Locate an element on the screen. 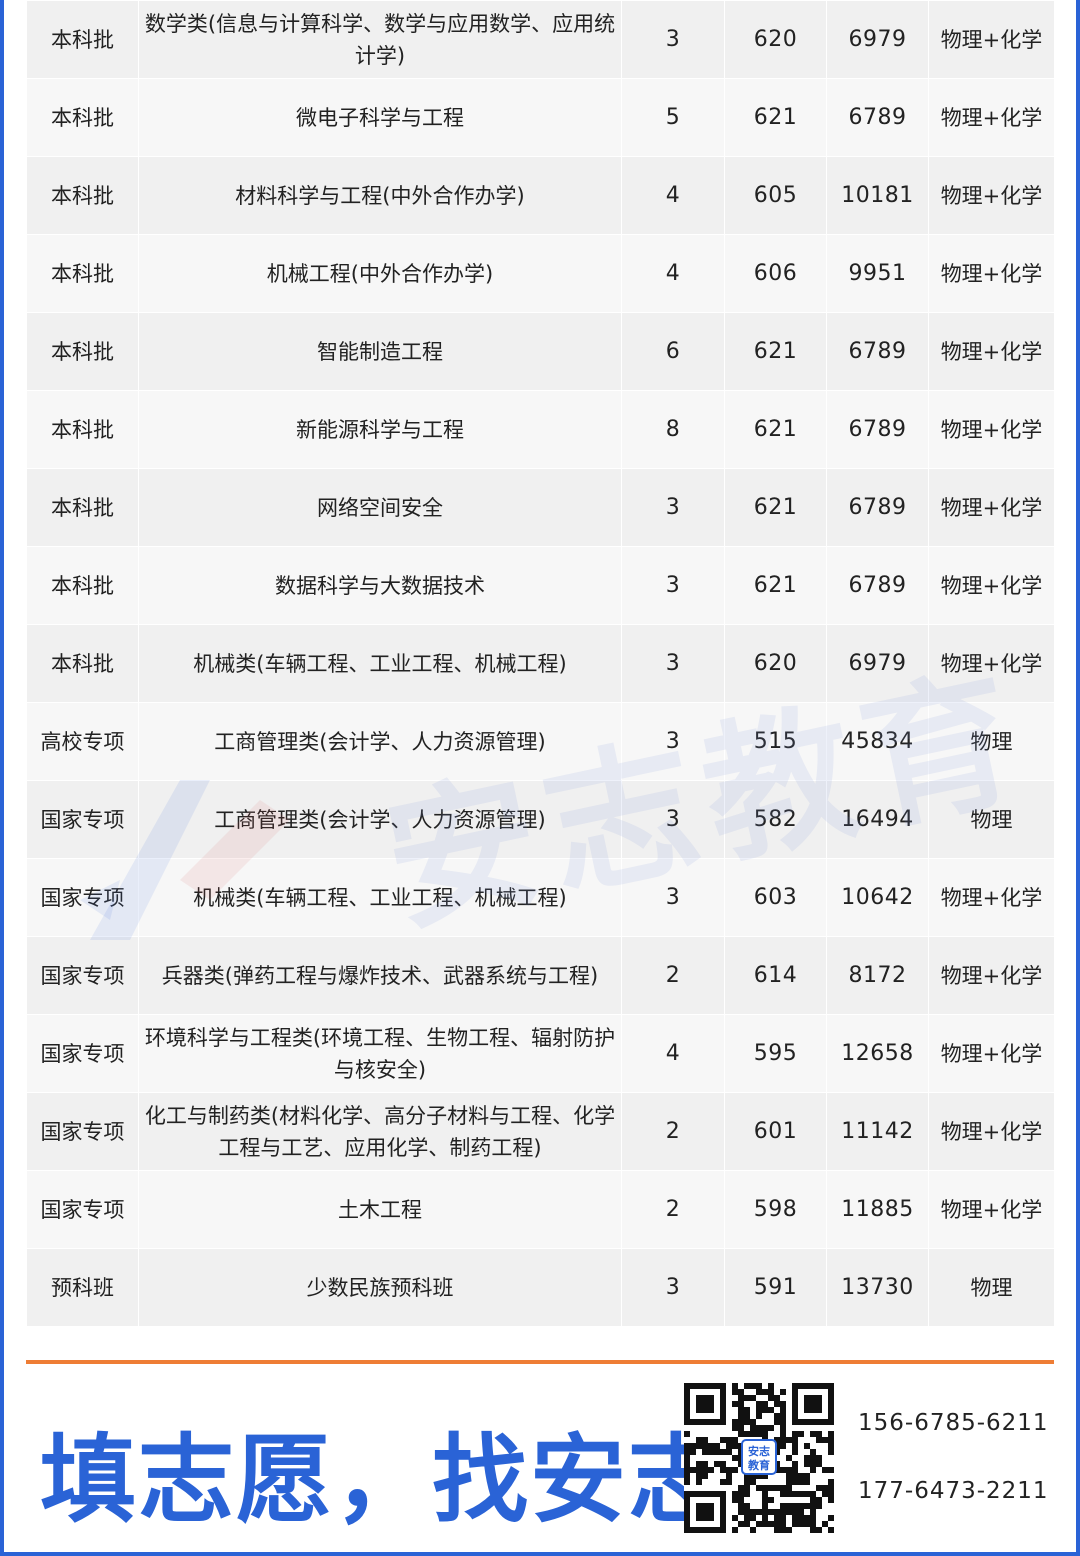  table-row: 本科批 机械工程(中外合作办学) 4 606 9951 物理+化学 is located at coordinates (540, 273).